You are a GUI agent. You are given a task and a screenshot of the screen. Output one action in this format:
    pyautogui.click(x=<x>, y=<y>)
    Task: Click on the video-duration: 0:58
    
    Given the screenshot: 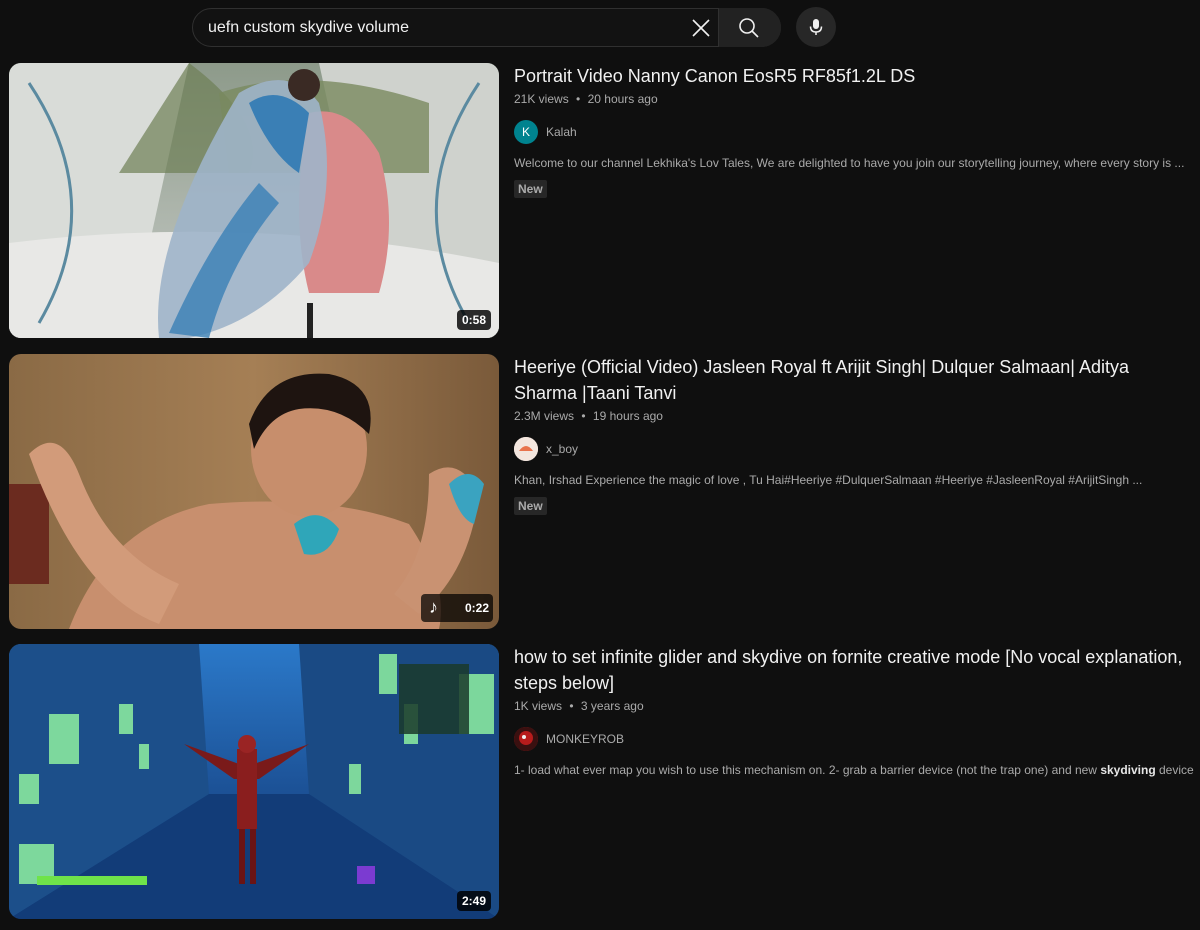 What is the action you would take?
    pyautogui.click(x=473, y=320)
    